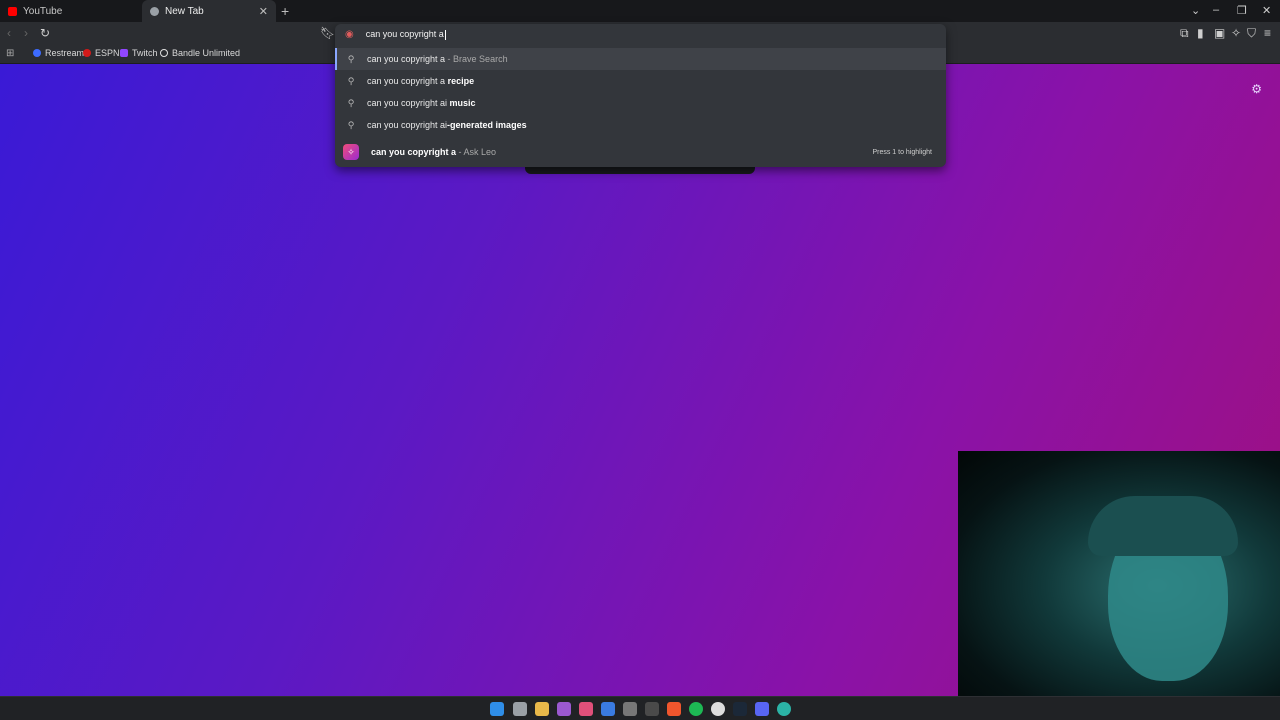 The height and width of the screenshot is (720, 1280). I want to click on app-grid-icon, so click(630, 709).